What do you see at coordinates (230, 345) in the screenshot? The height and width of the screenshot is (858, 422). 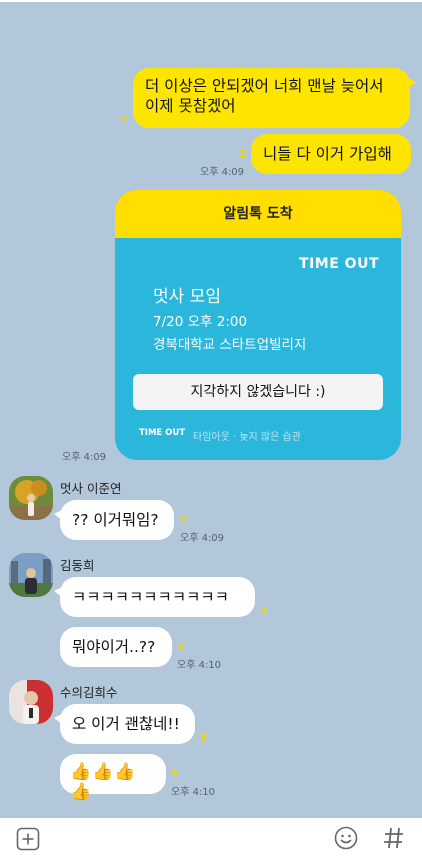 I see `event-place: 경북대학교 스타트업빌리지` at bounding box center [230, 345].